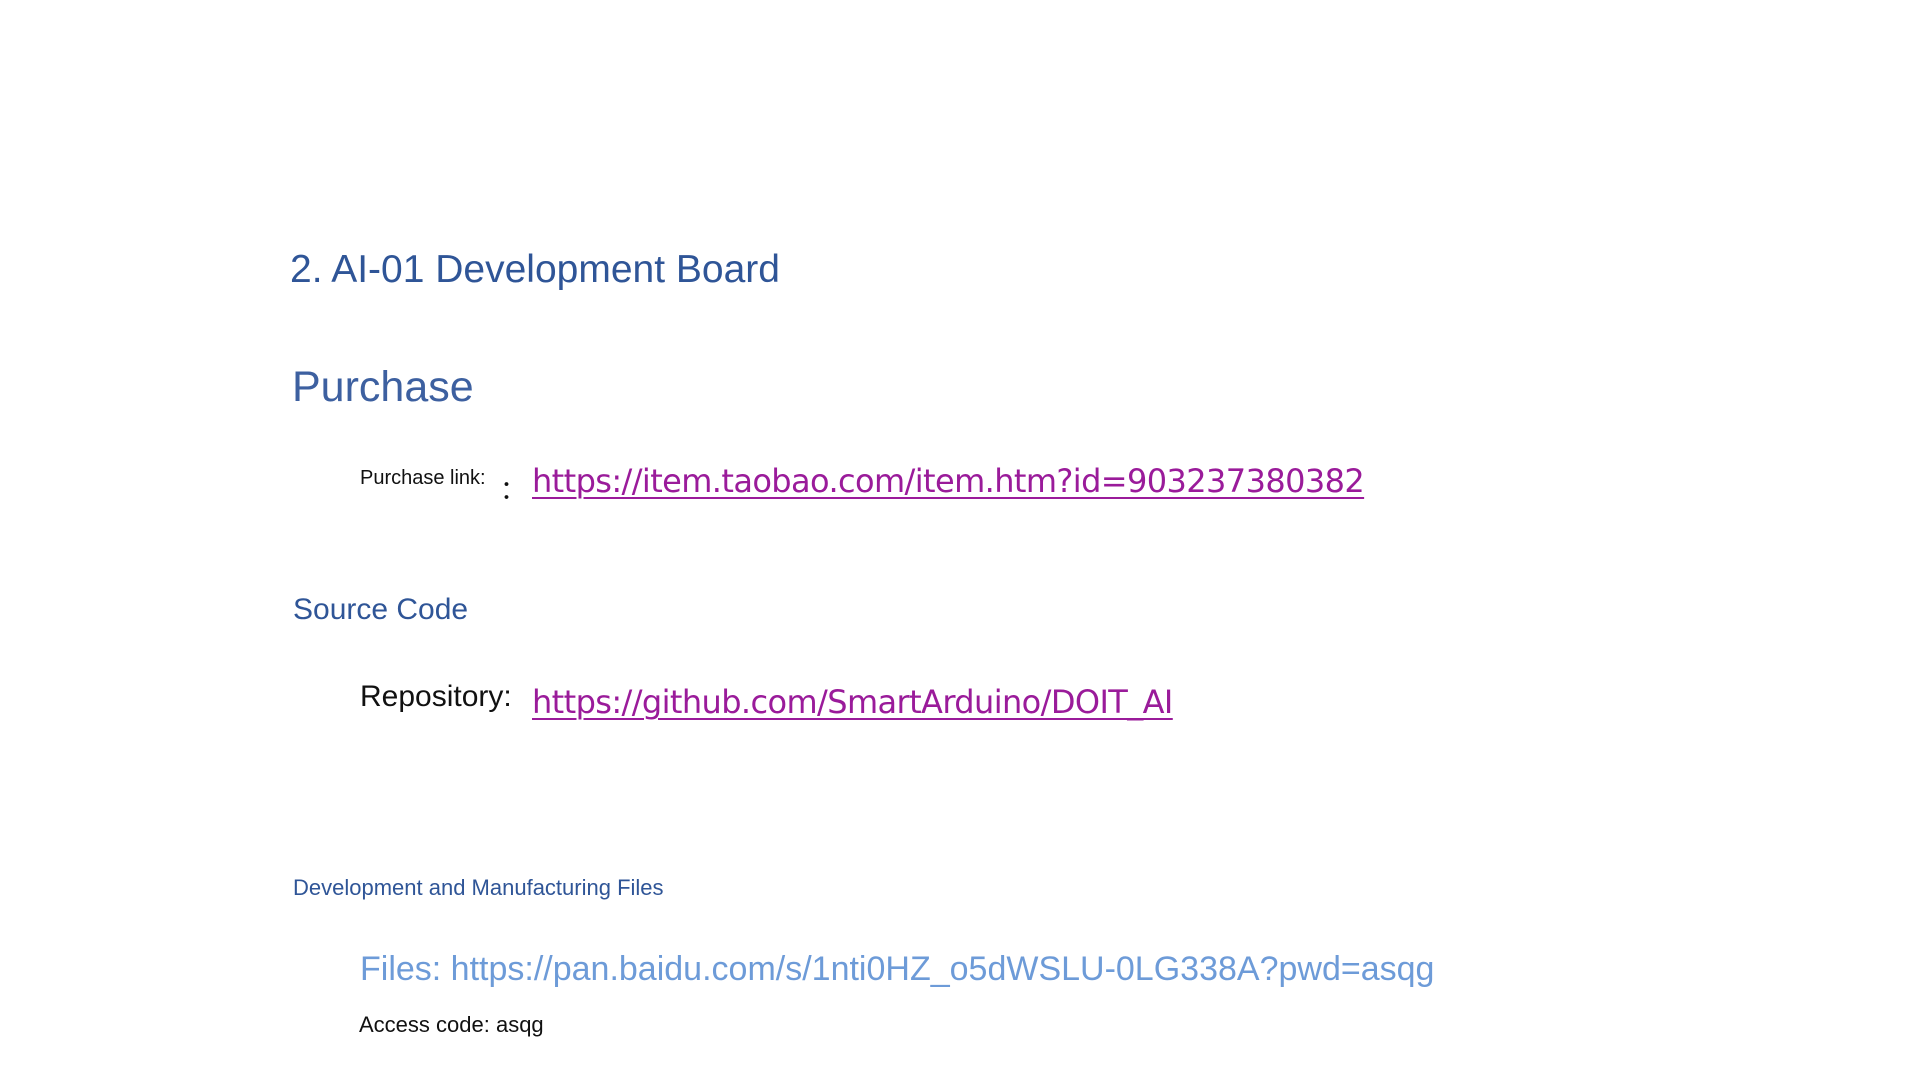 The image size is (1920, 1080). What do you see at coordinates (535, 269) in the screenshot?
I see `section-heading: 2. AI-01 Development Board` at bounding box center [535, 269].